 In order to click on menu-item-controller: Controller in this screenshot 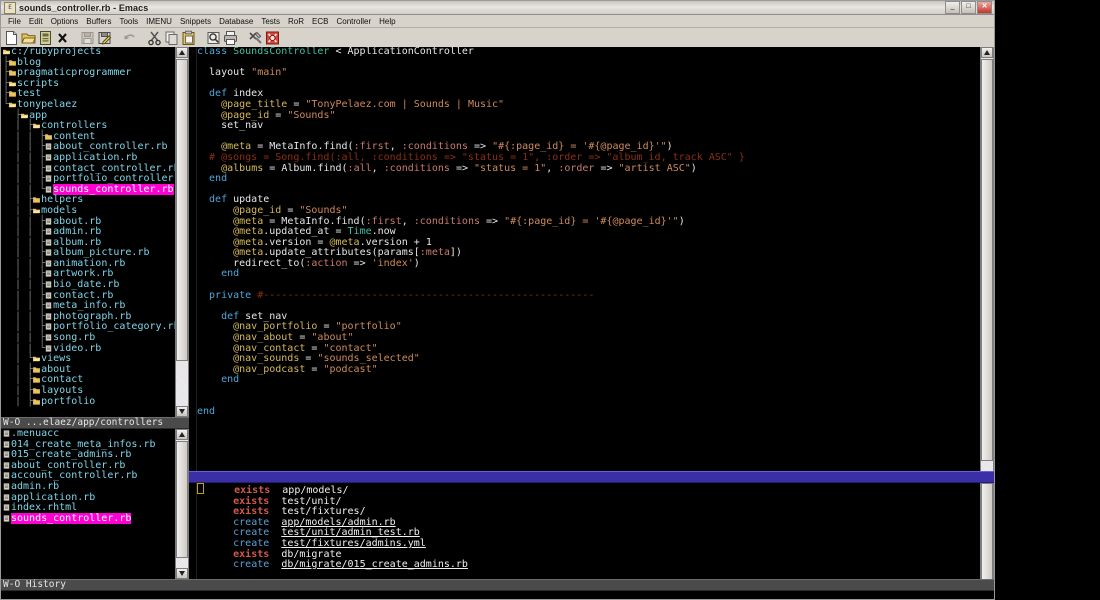, I will do `click(353, 21)`.